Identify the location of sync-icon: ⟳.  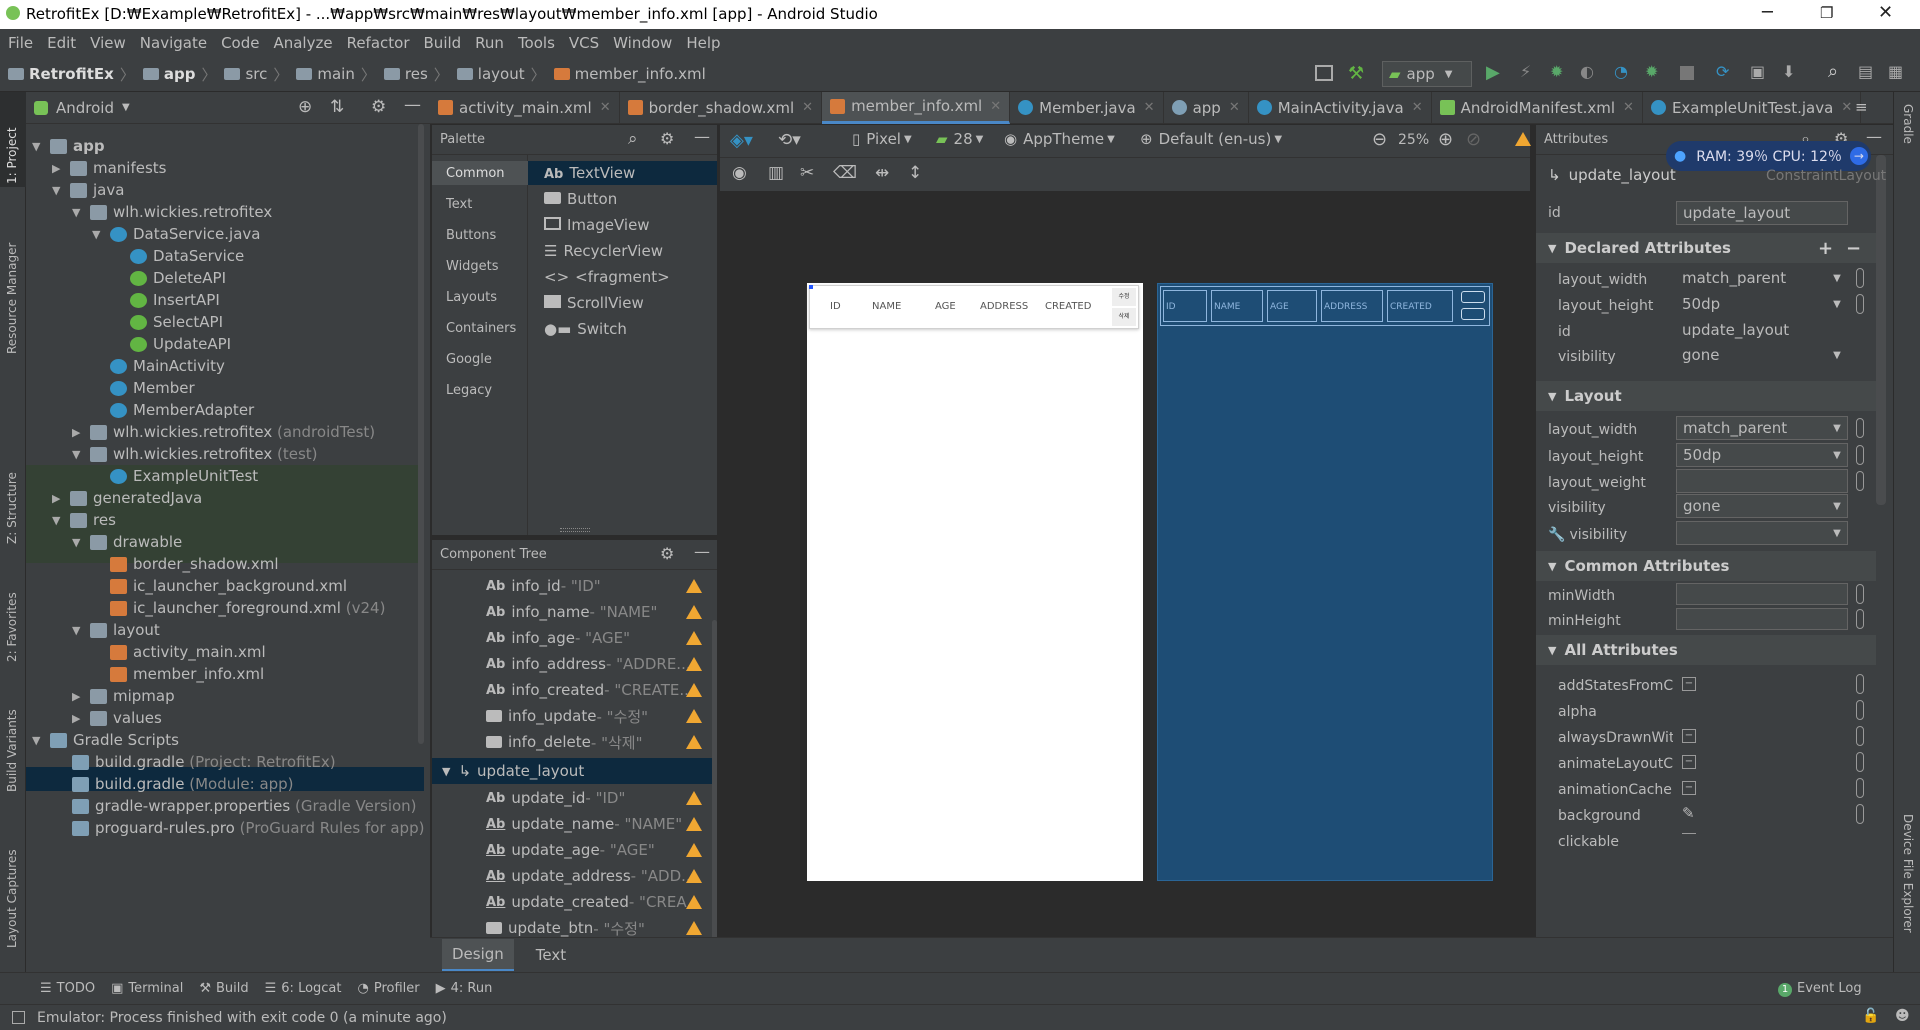
(1722, 71).